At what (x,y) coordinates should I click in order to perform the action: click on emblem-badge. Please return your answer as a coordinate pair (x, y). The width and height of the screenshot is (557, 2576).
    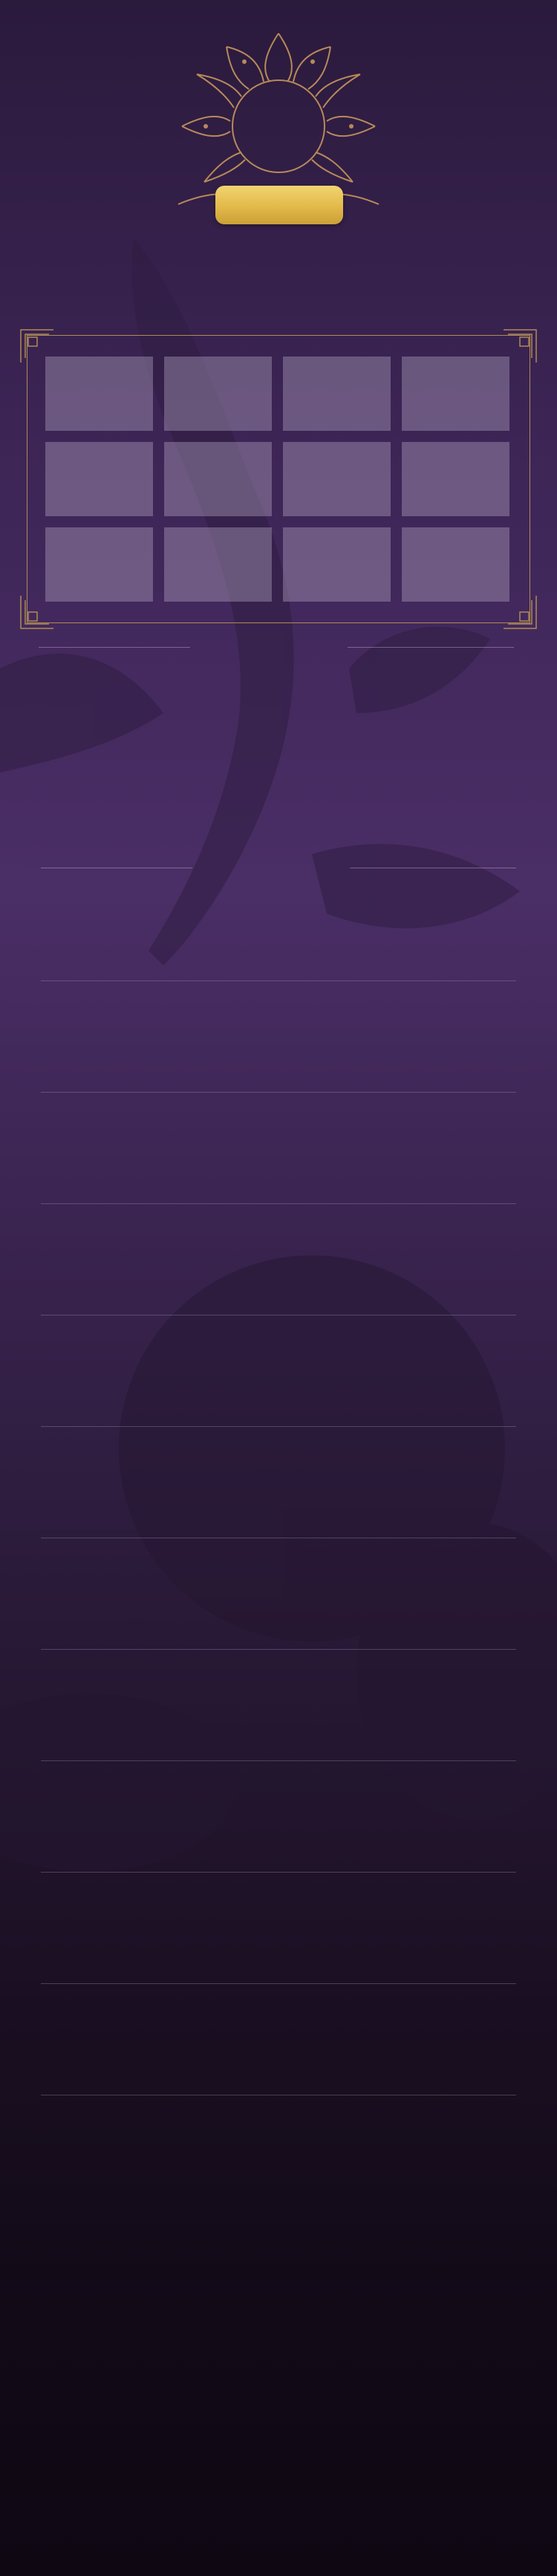
    Looking at the image, I should click on (279, 205).